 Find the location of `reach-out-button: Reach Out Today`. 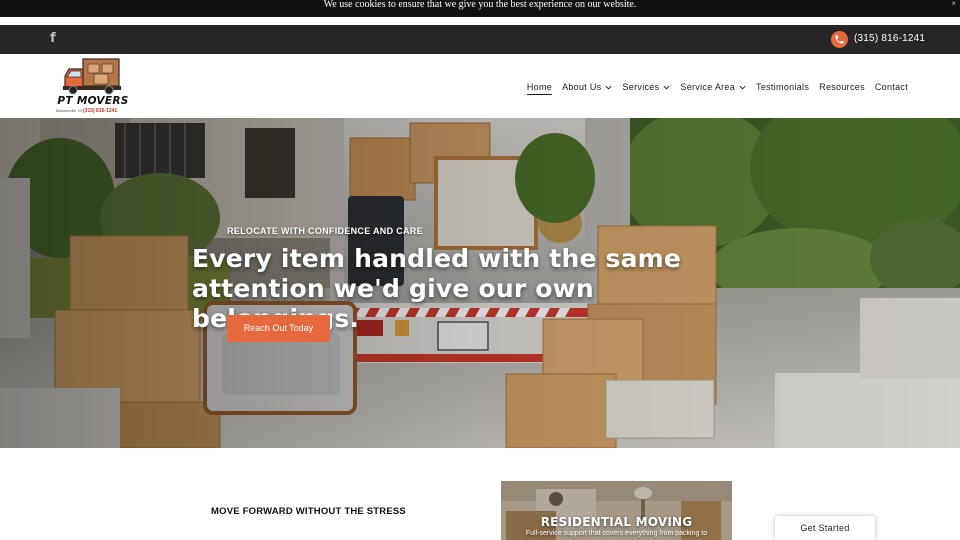

reach-out-button: Reach Out Today is located at coordinates (278, 328).